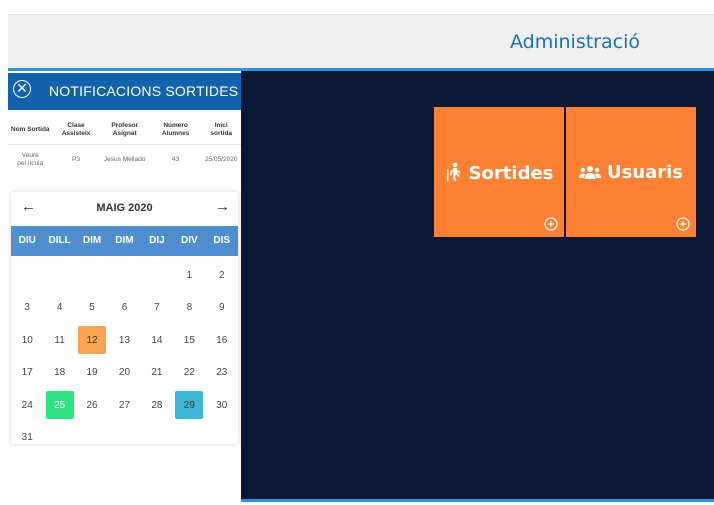 Image resolution: width=714 pixels, height=505 pixels. I want to click on page-title: Administració, so click(575, 42).